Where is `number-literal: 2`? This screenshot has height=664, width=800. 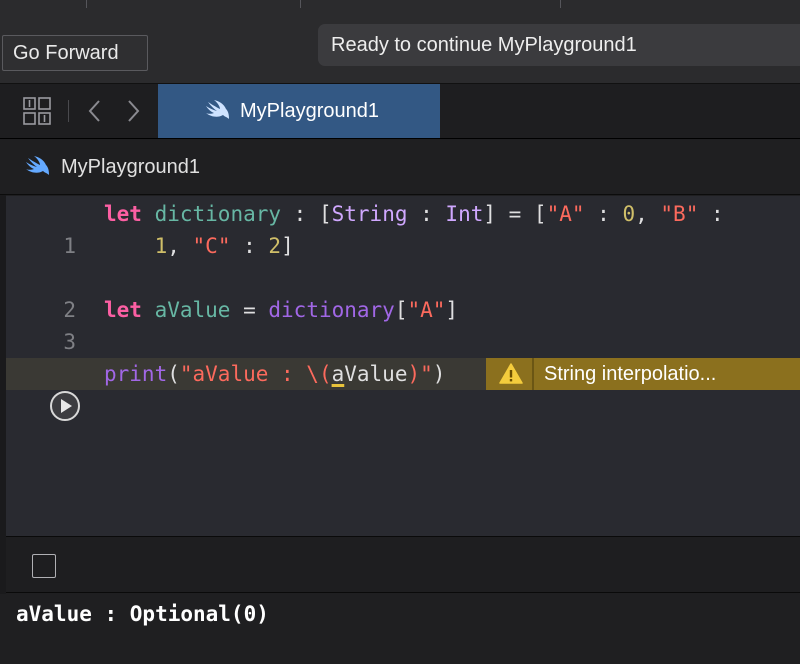 number-literal: 2 is located at coordinates (275, 246).